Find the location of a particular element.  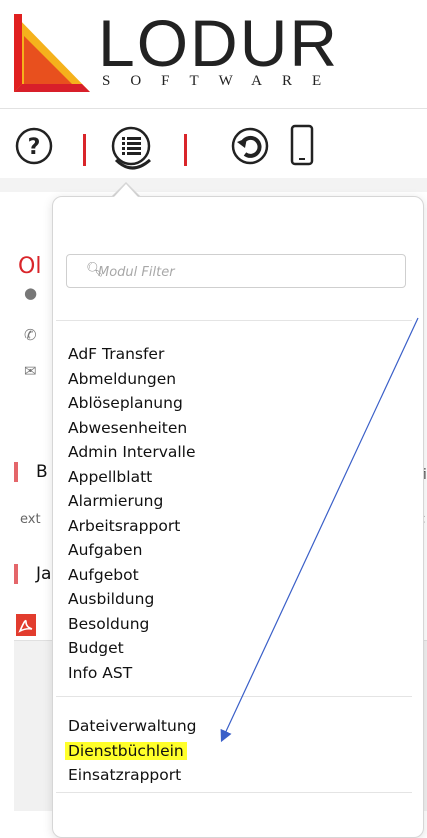

lodur-logo-icon is located at coordinates (52, 53).